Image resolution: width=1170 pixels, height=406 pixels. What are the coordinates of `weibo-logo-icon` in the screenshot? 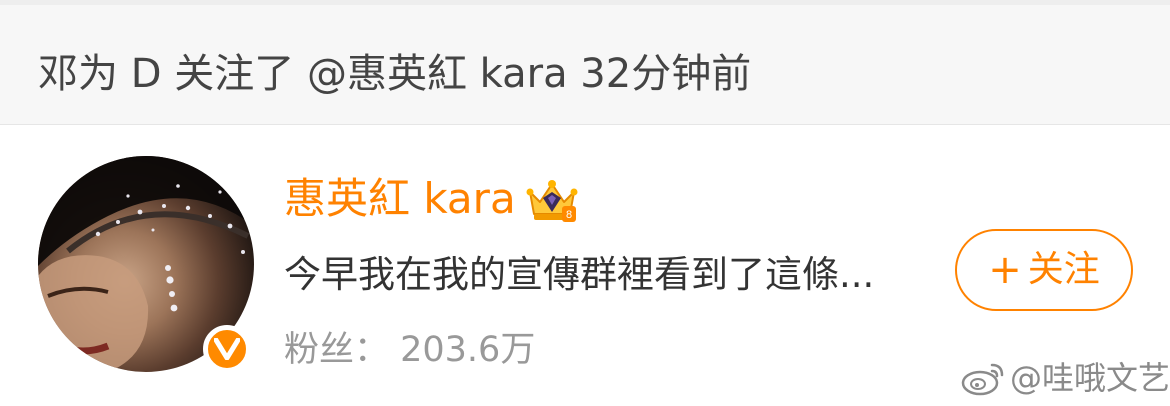 It's located at (982, 379).